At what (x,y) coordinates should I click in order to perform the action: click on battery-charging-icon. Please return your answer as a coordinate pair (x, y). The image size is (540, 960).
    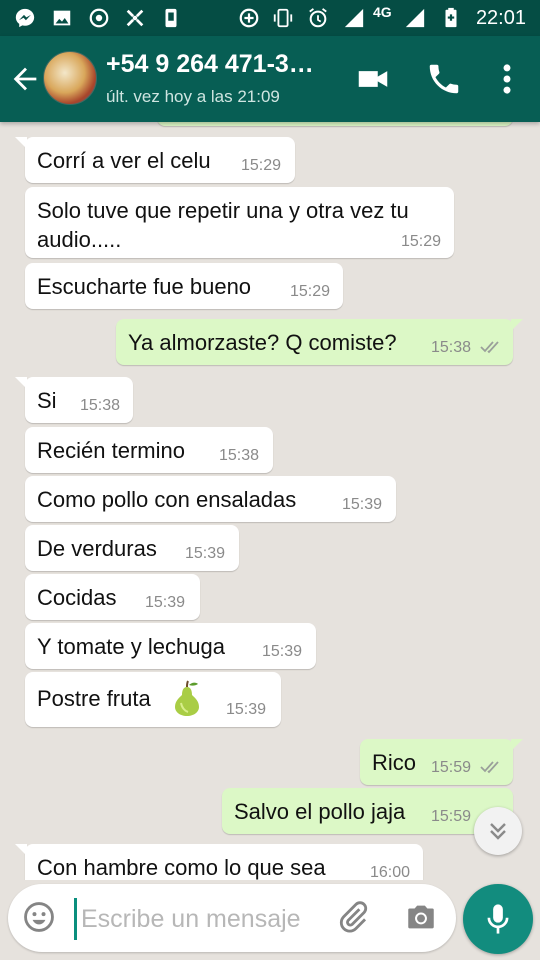
    Looking at the image, I should click on (451, 17).